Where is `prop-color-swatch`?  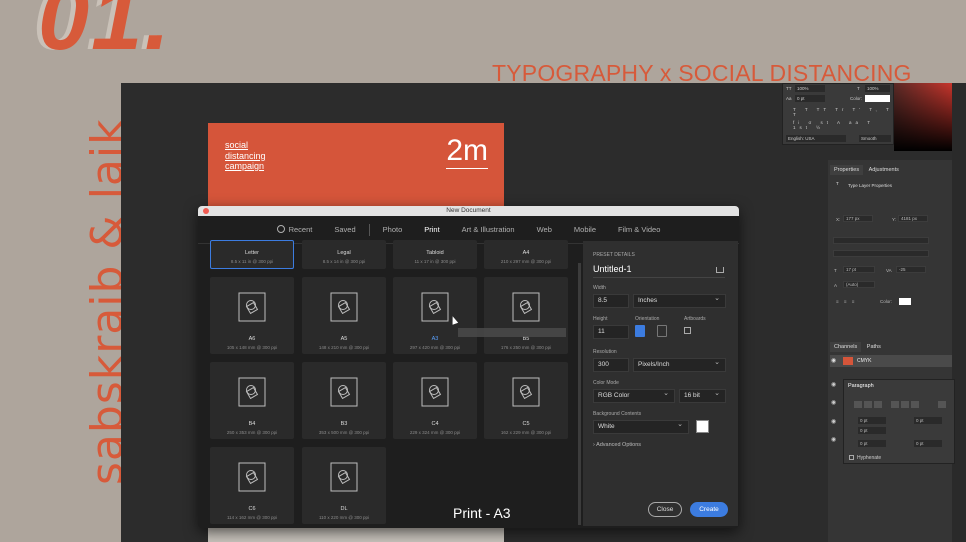 prop-color-swatch is located at coordinates (905, 301).